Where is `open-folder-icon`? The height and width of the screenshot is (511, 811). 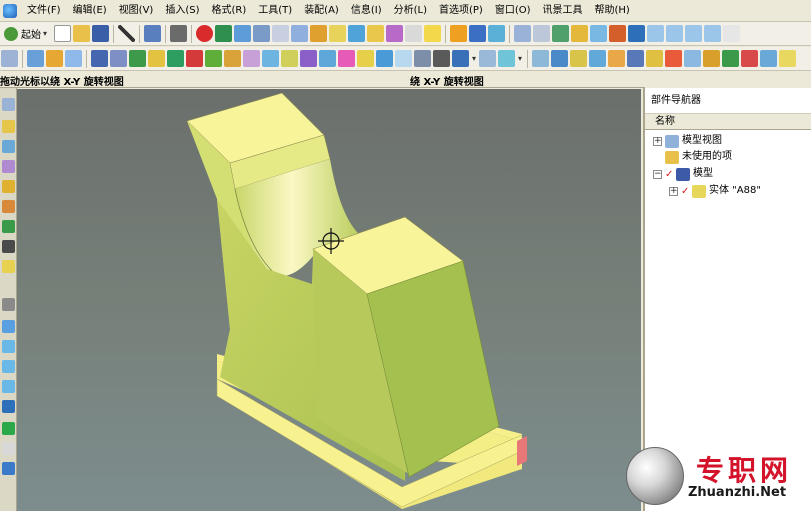
open-folder-icon is located at coordinates (82, 33).